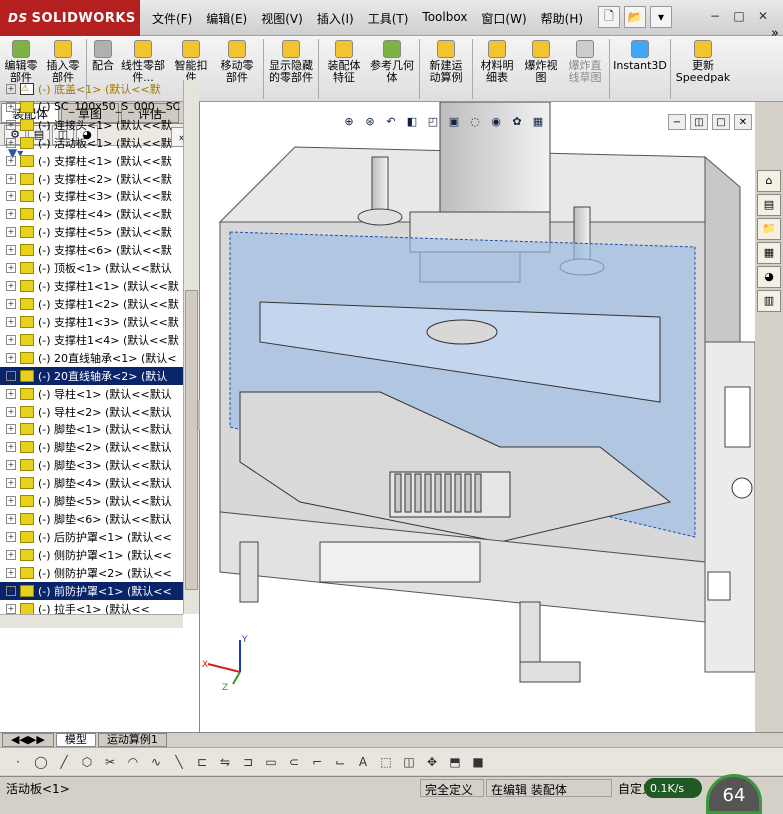 The height and width of the screenshot is (814, 783). What do you see at coordinates (91, 107) in the screenshot?
I see `tree-row: + (-) SC_100x50_S_000__SC` at bounding box center [91, 107].